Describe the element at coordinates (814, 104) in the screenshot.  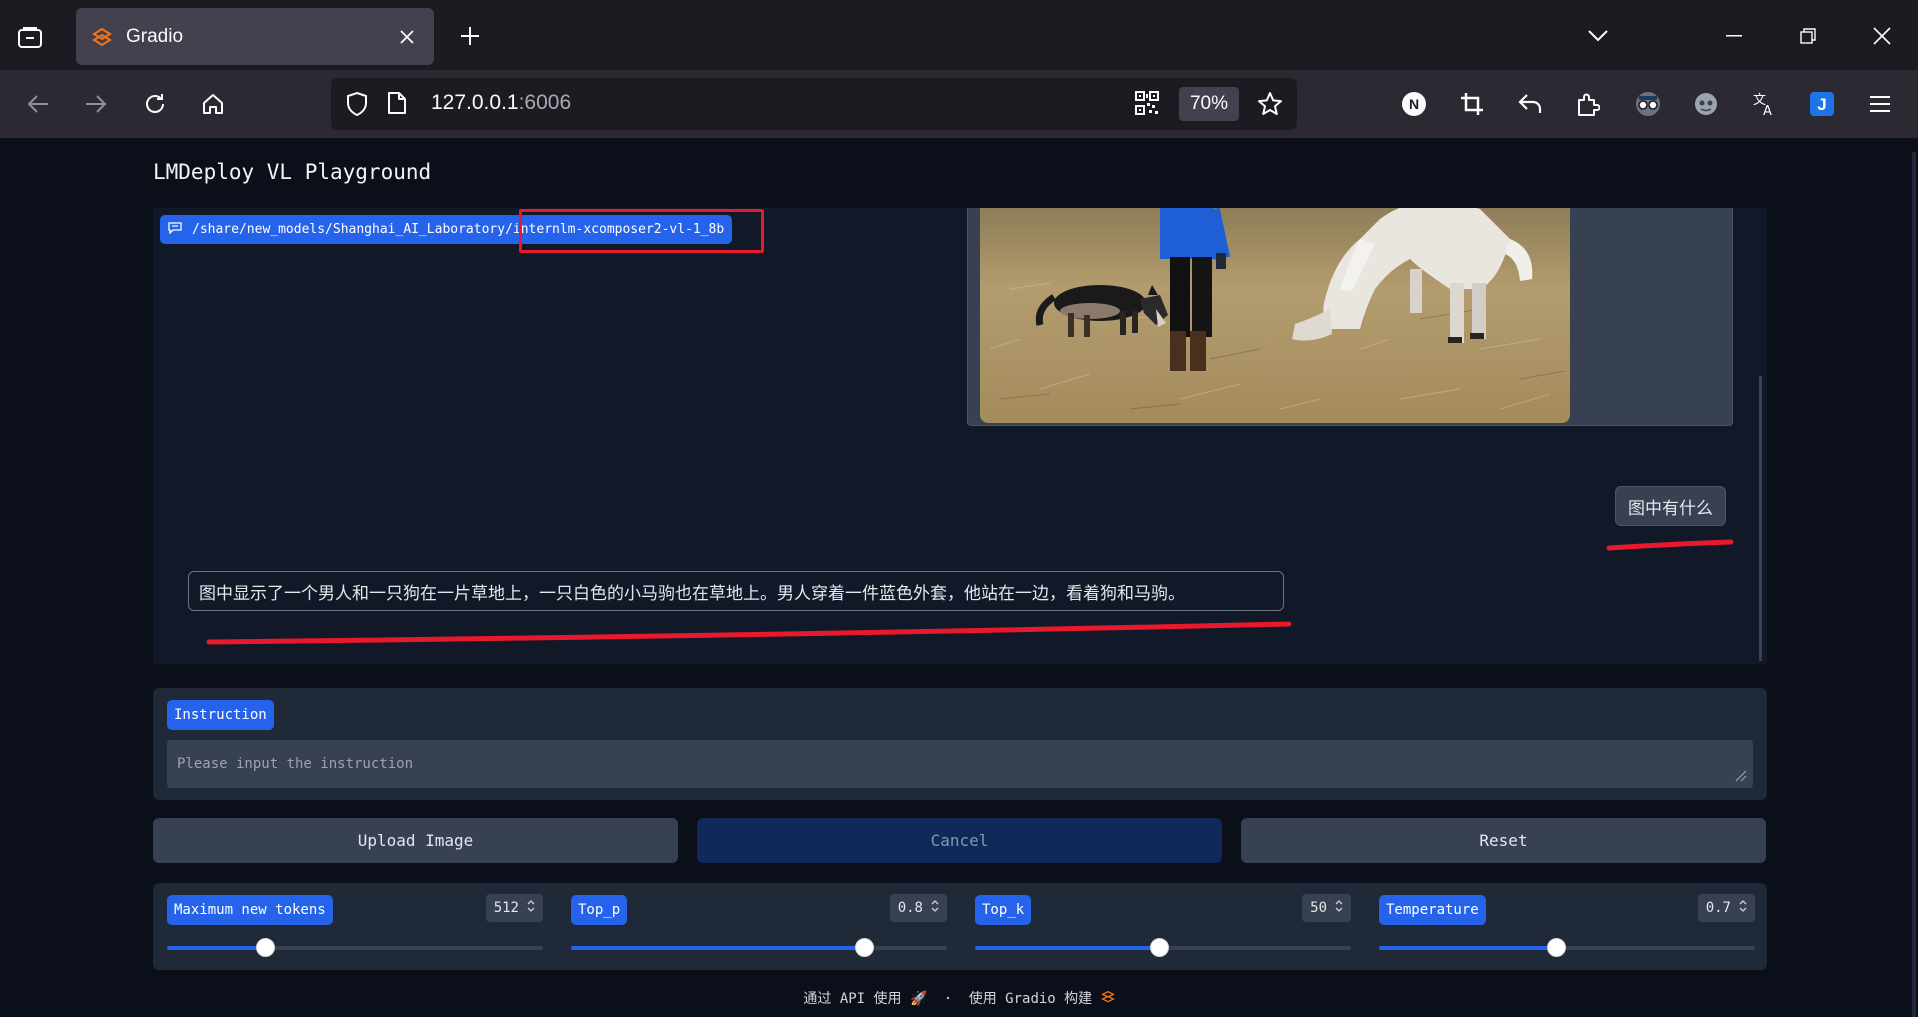
I see `address-bar: 127.0.0.1:6006 70%` at that location.